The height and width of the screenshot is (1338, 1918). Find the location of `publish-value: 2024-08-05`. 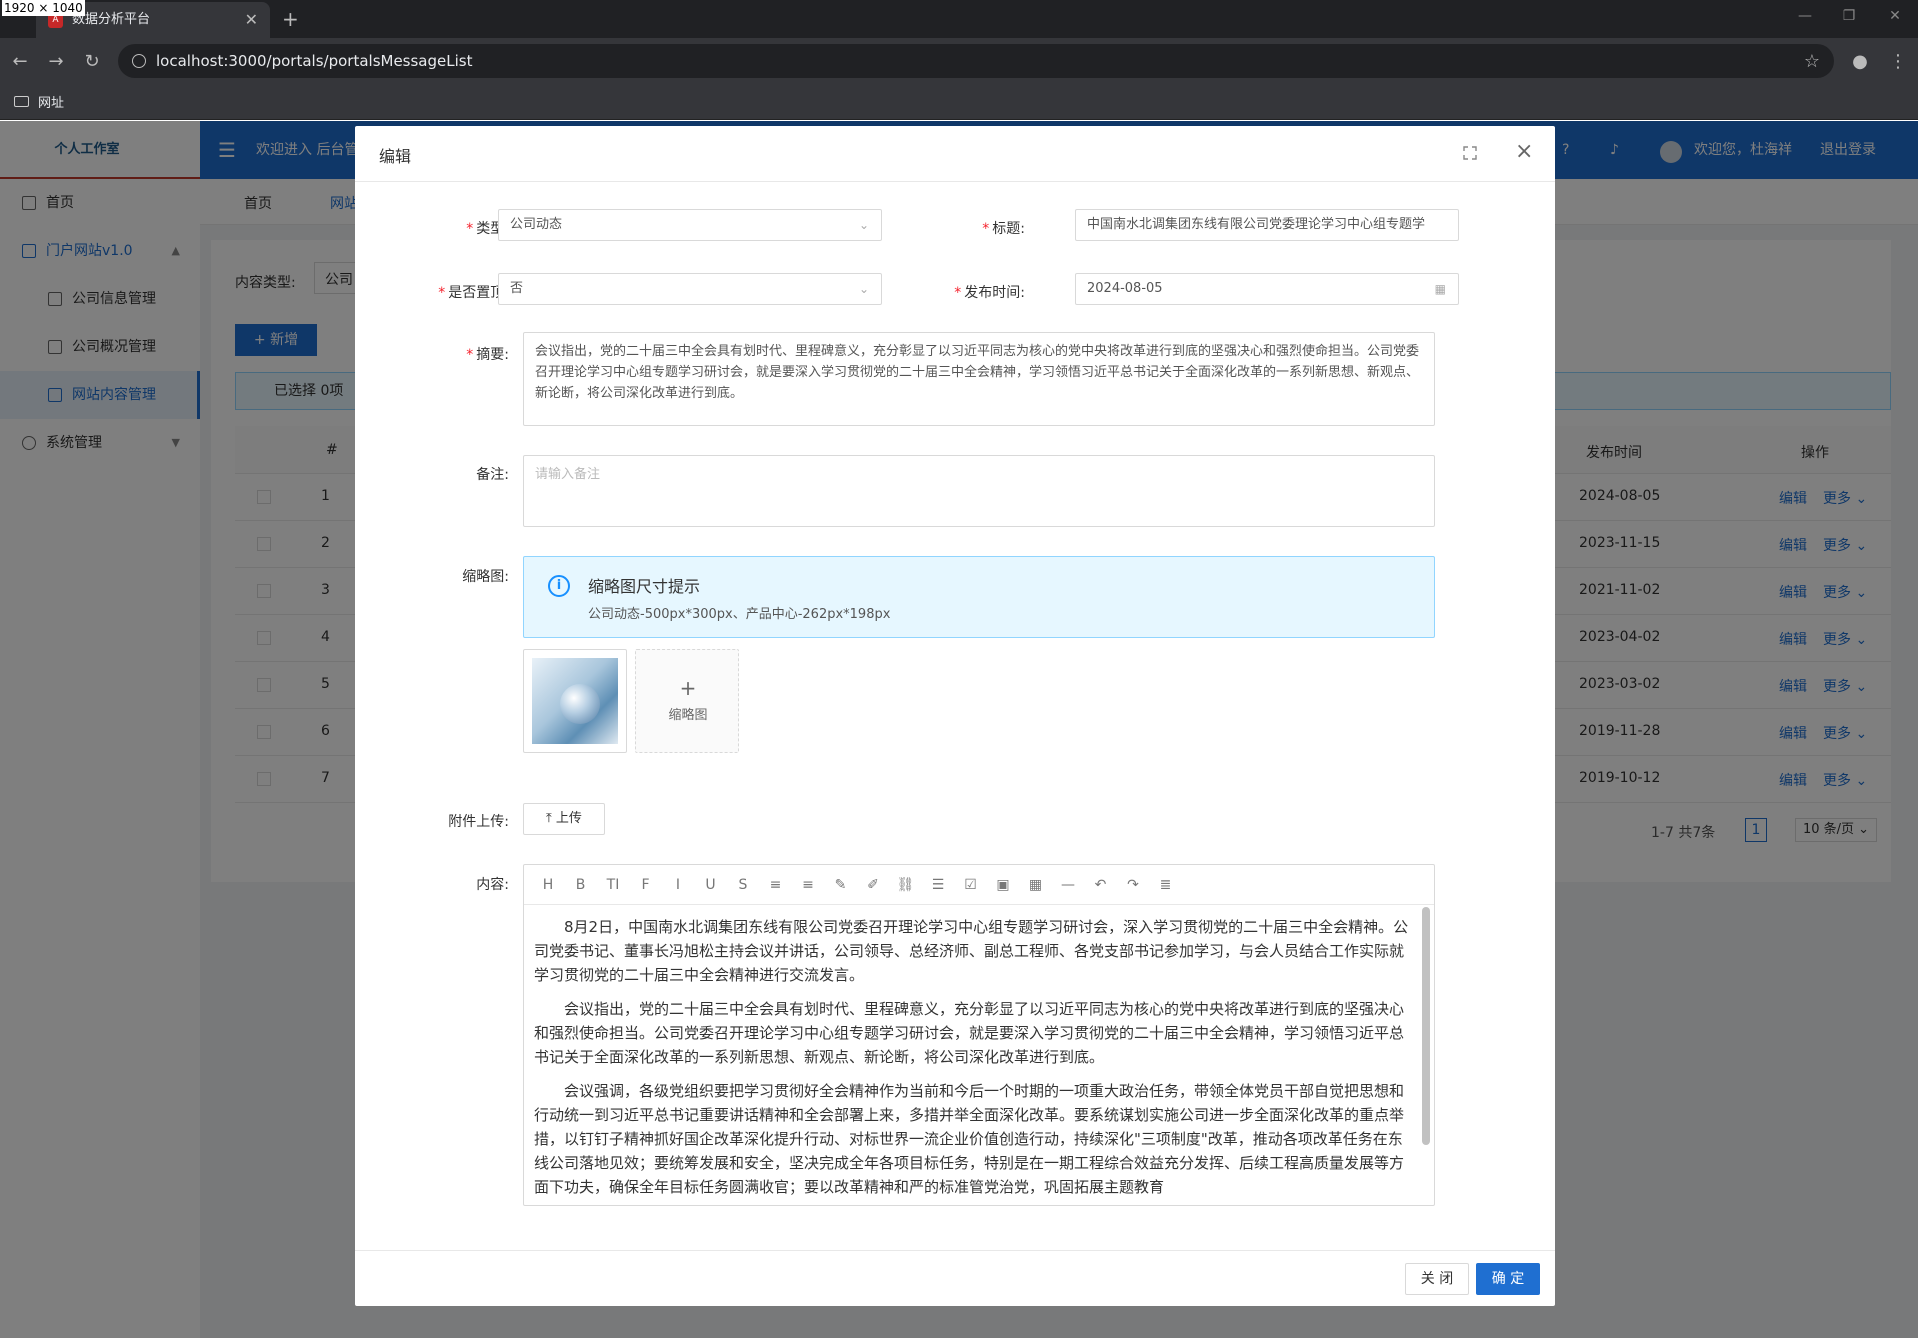

publish-value: 2024-08-05 is located at coordinates (1125, 288).